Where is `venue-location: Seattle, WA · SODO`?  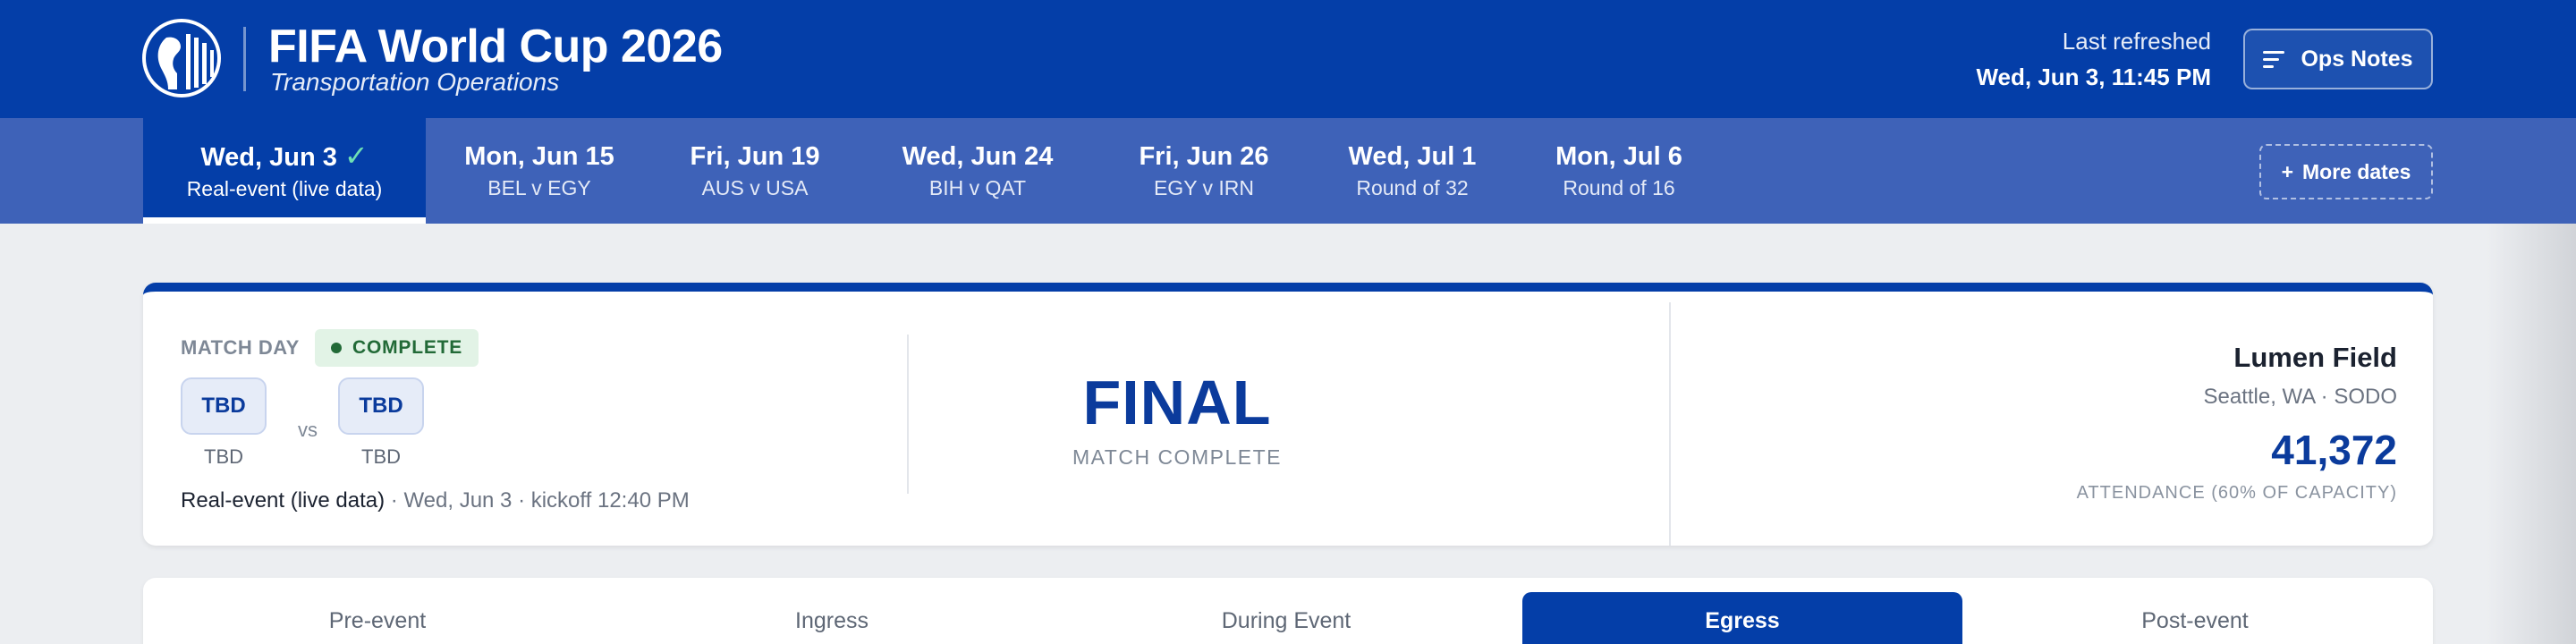 venue-location: Seattle, WA · SODO is located at coordinates (2300, 397).